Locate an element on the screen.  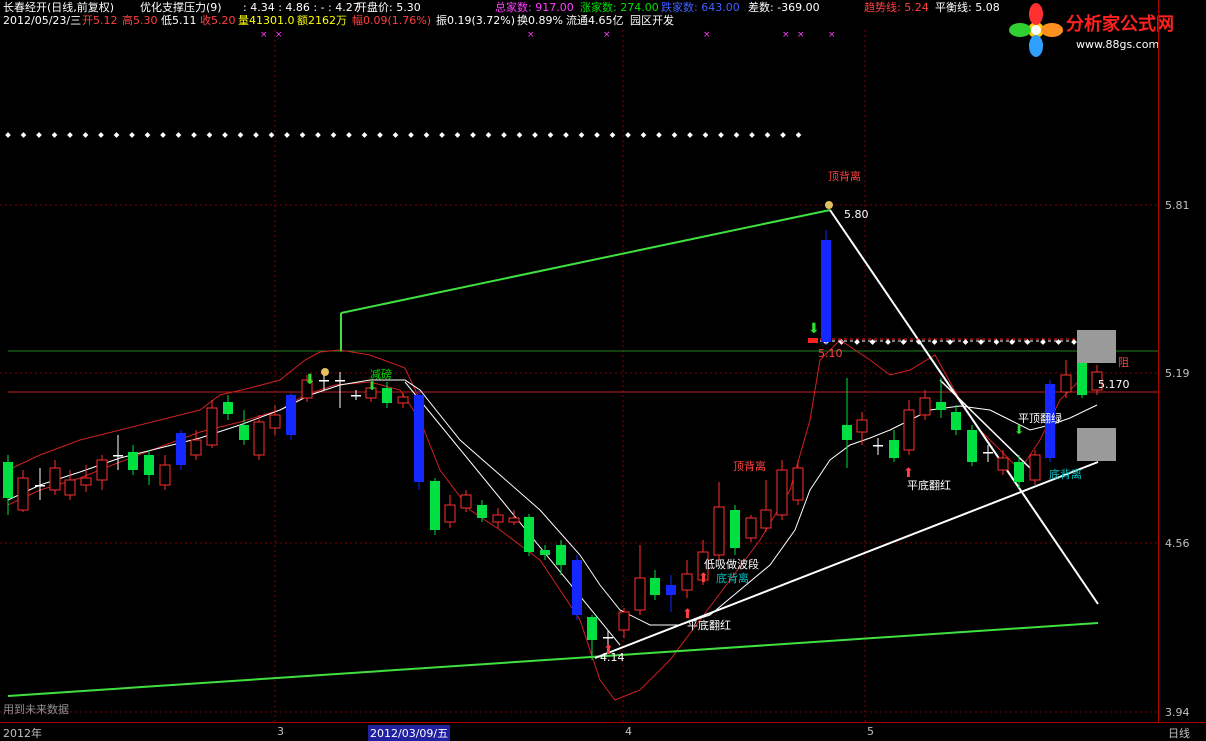
resistance-label: 阻 is located at coordinates (1123, 362).